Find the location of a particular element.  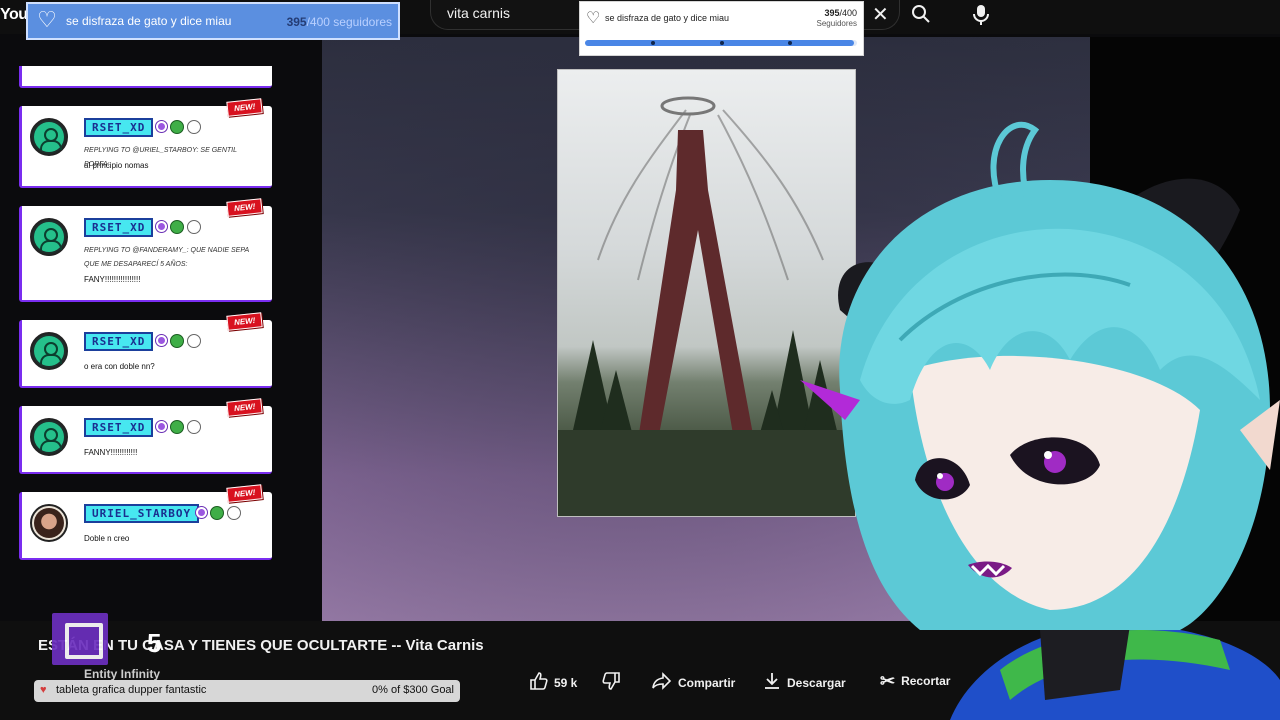

thumbs-up-icon is located at coordinates (539, 682).